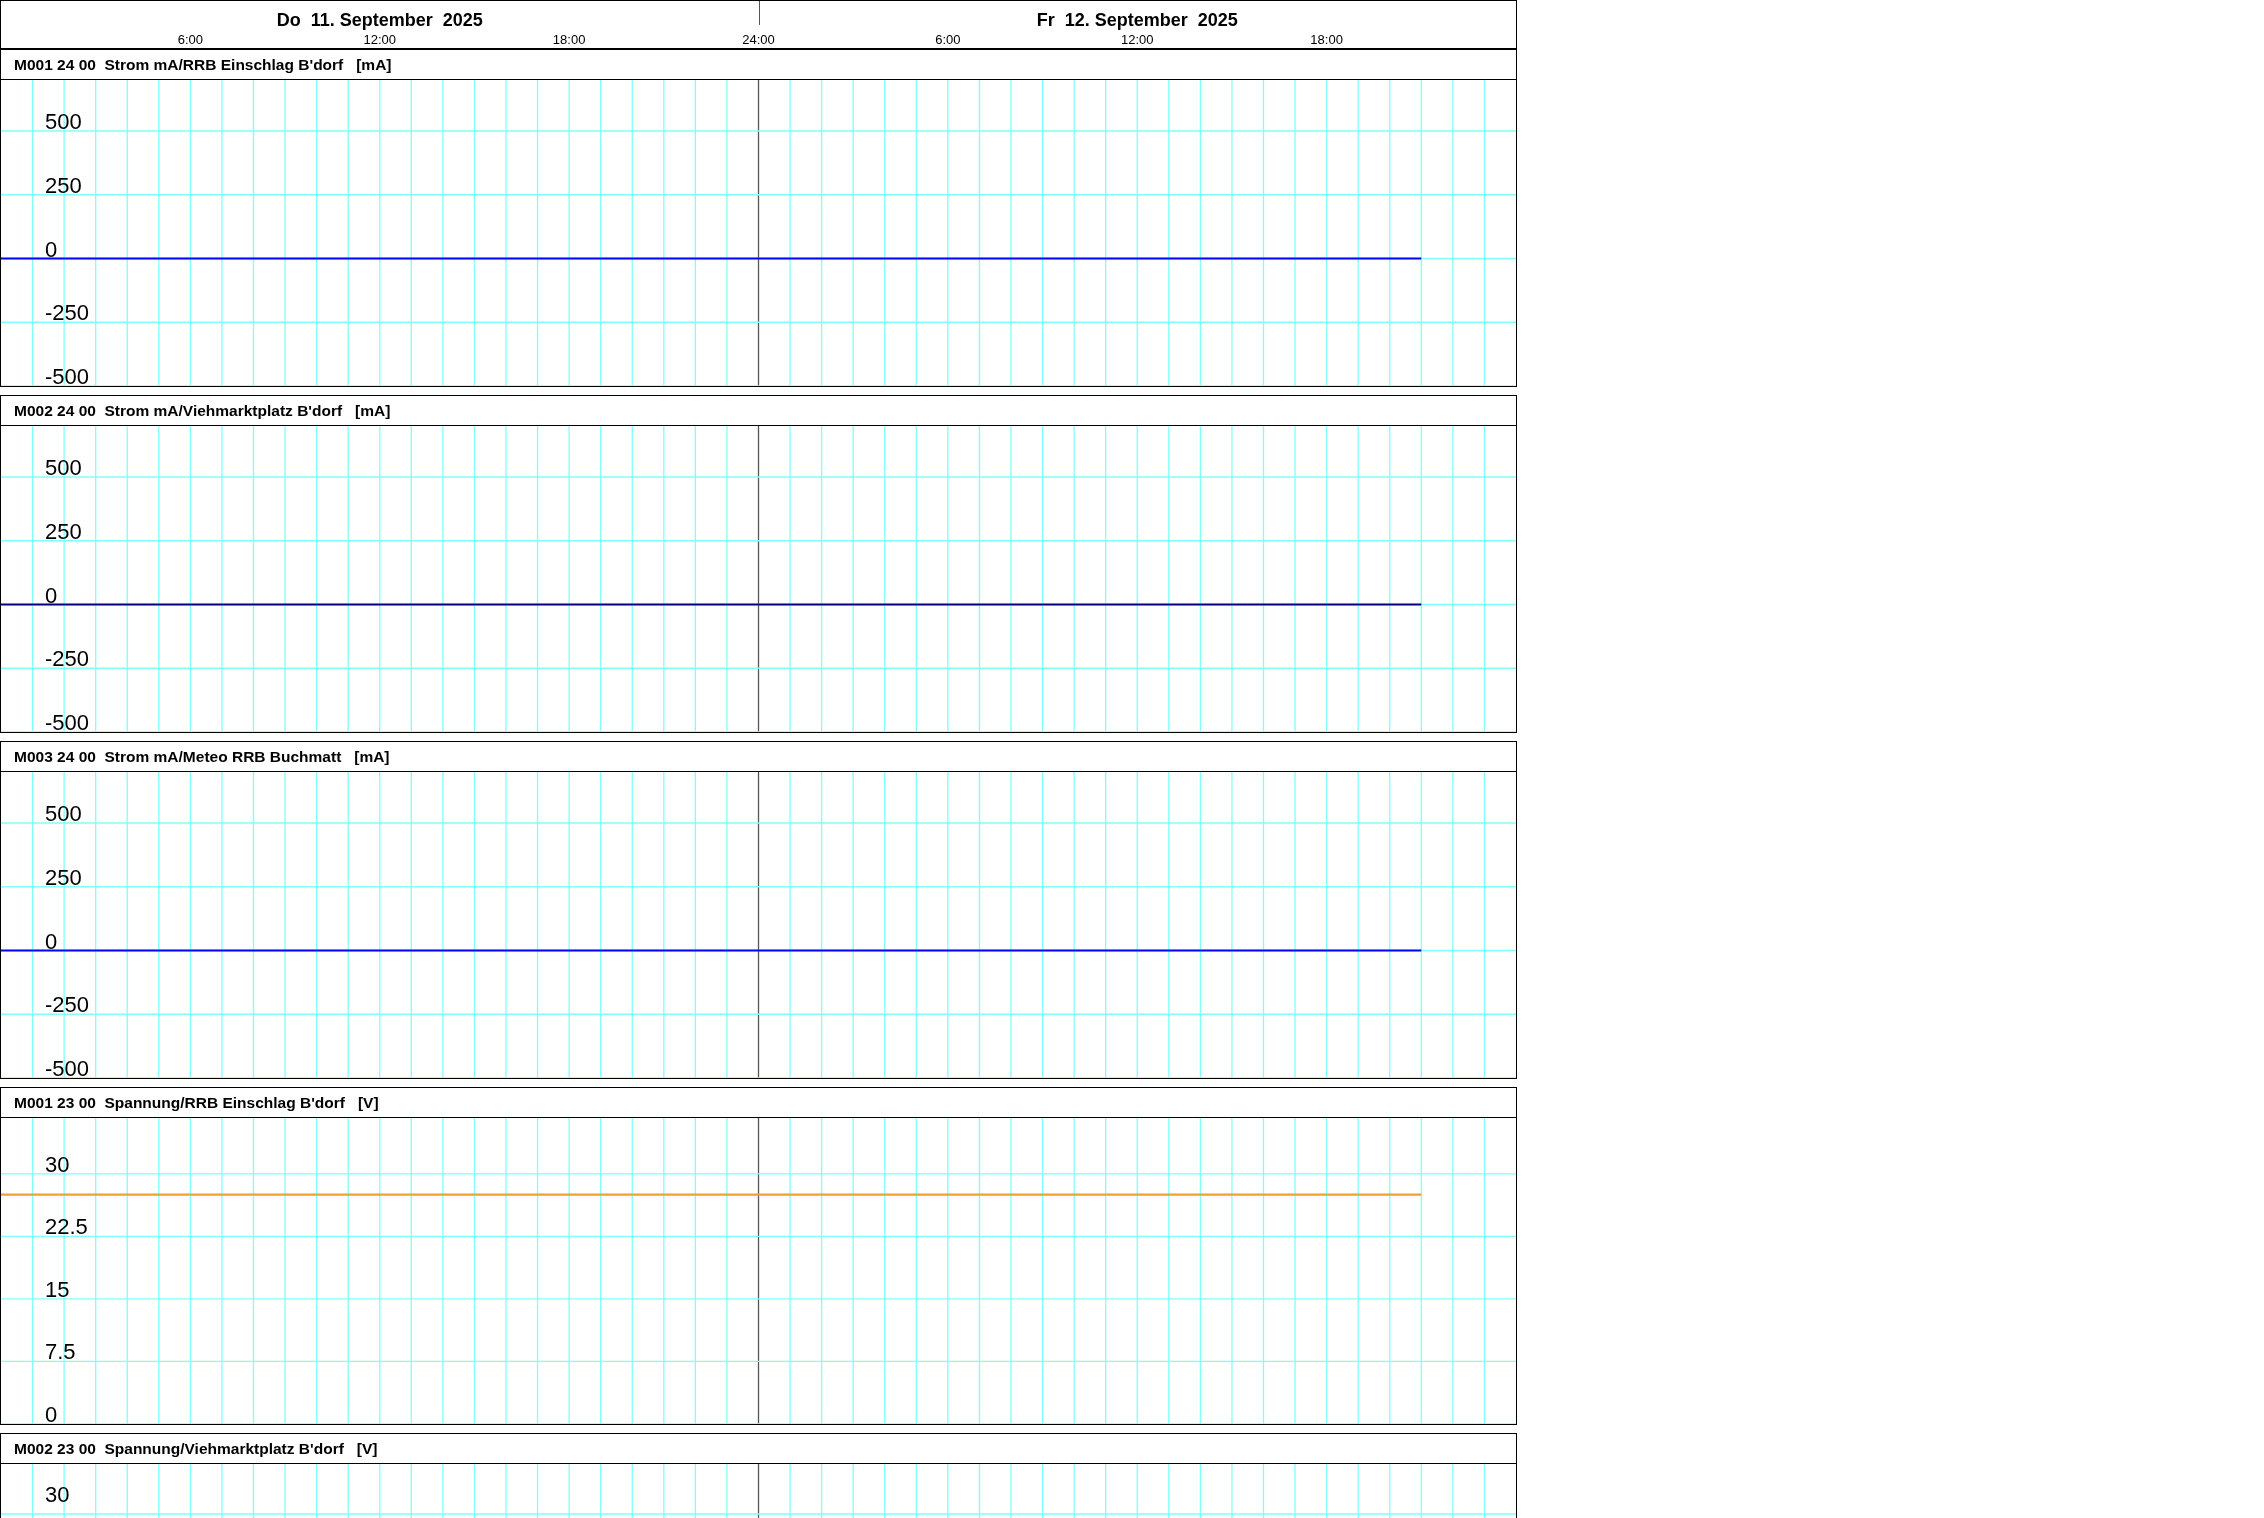 Image resolution: width=2264 pixels, height=1518 pixels. I want to click on y-tick-label: 22.5, so click(66, 1227).